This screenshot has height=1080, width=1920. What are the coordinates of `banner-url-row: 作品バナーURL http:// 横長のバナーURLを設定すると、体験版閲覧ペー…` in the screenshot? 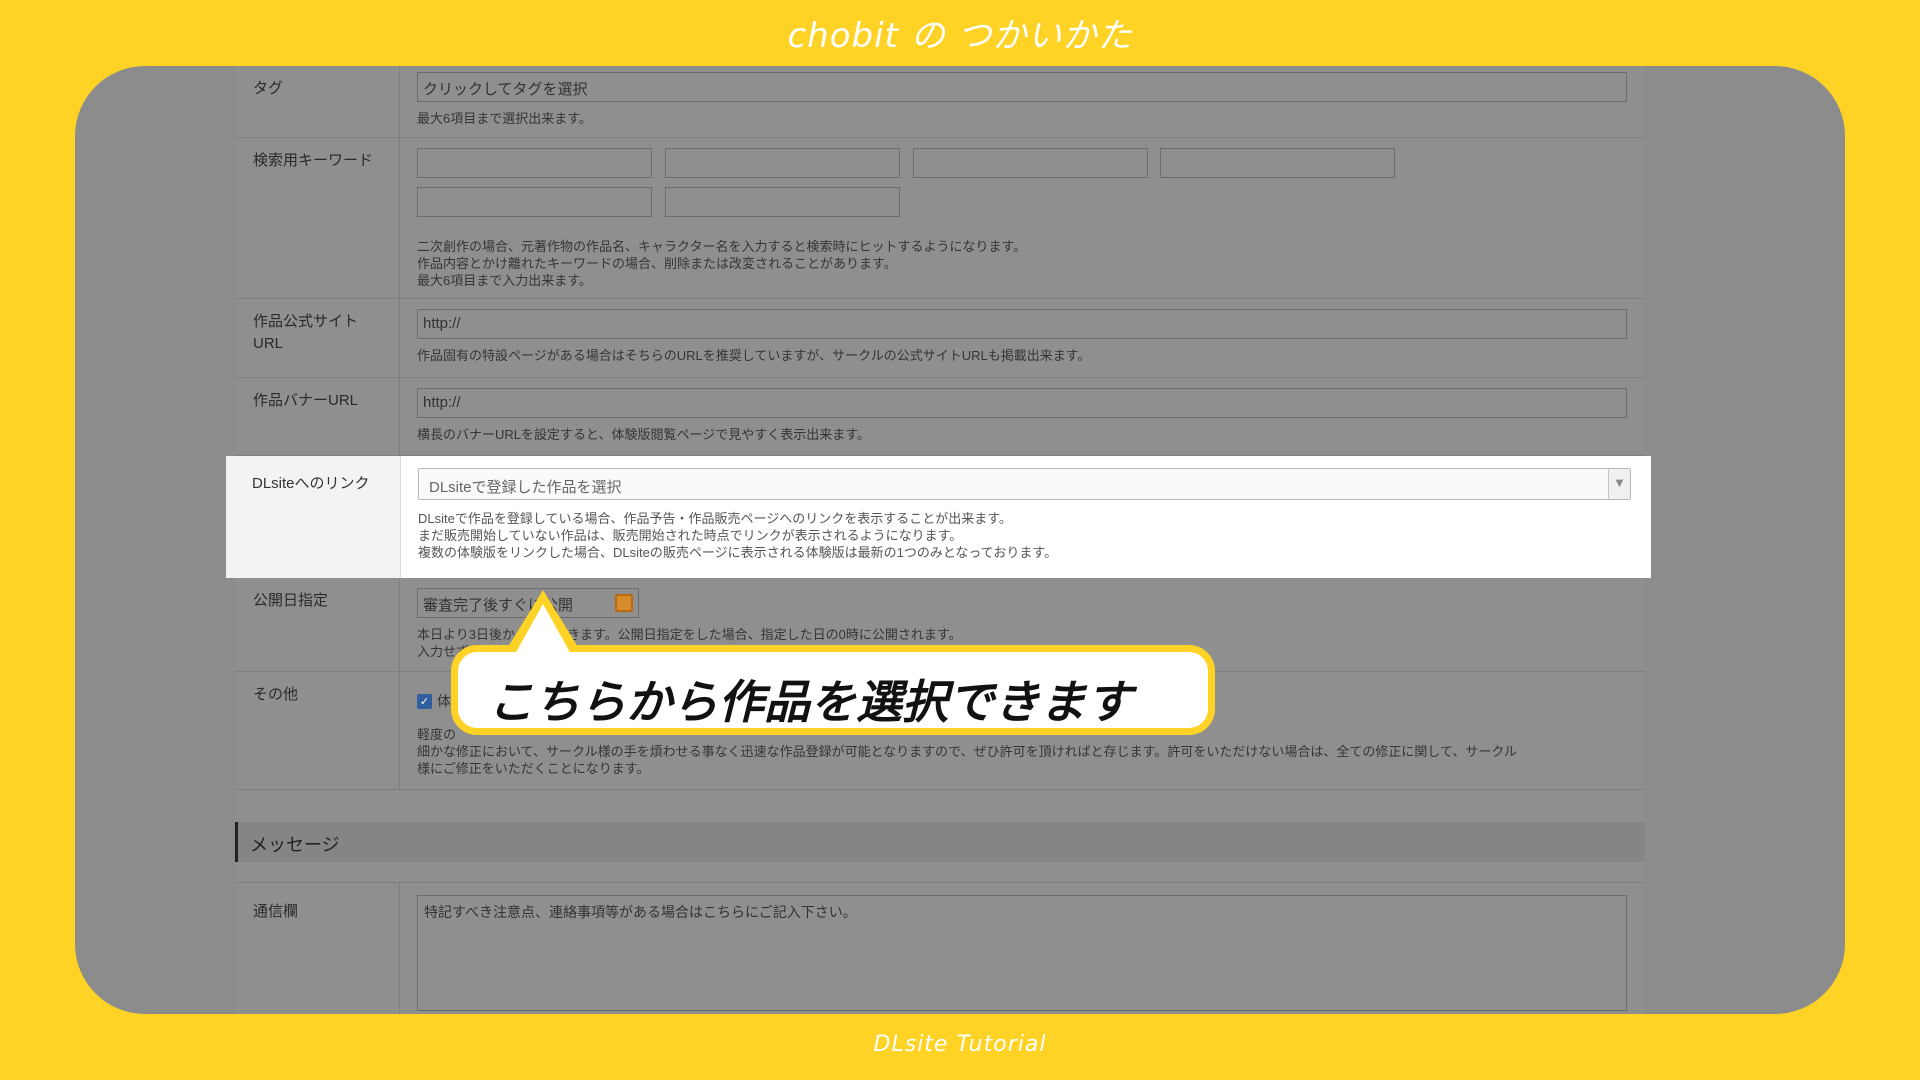 It's located at (940, 417).